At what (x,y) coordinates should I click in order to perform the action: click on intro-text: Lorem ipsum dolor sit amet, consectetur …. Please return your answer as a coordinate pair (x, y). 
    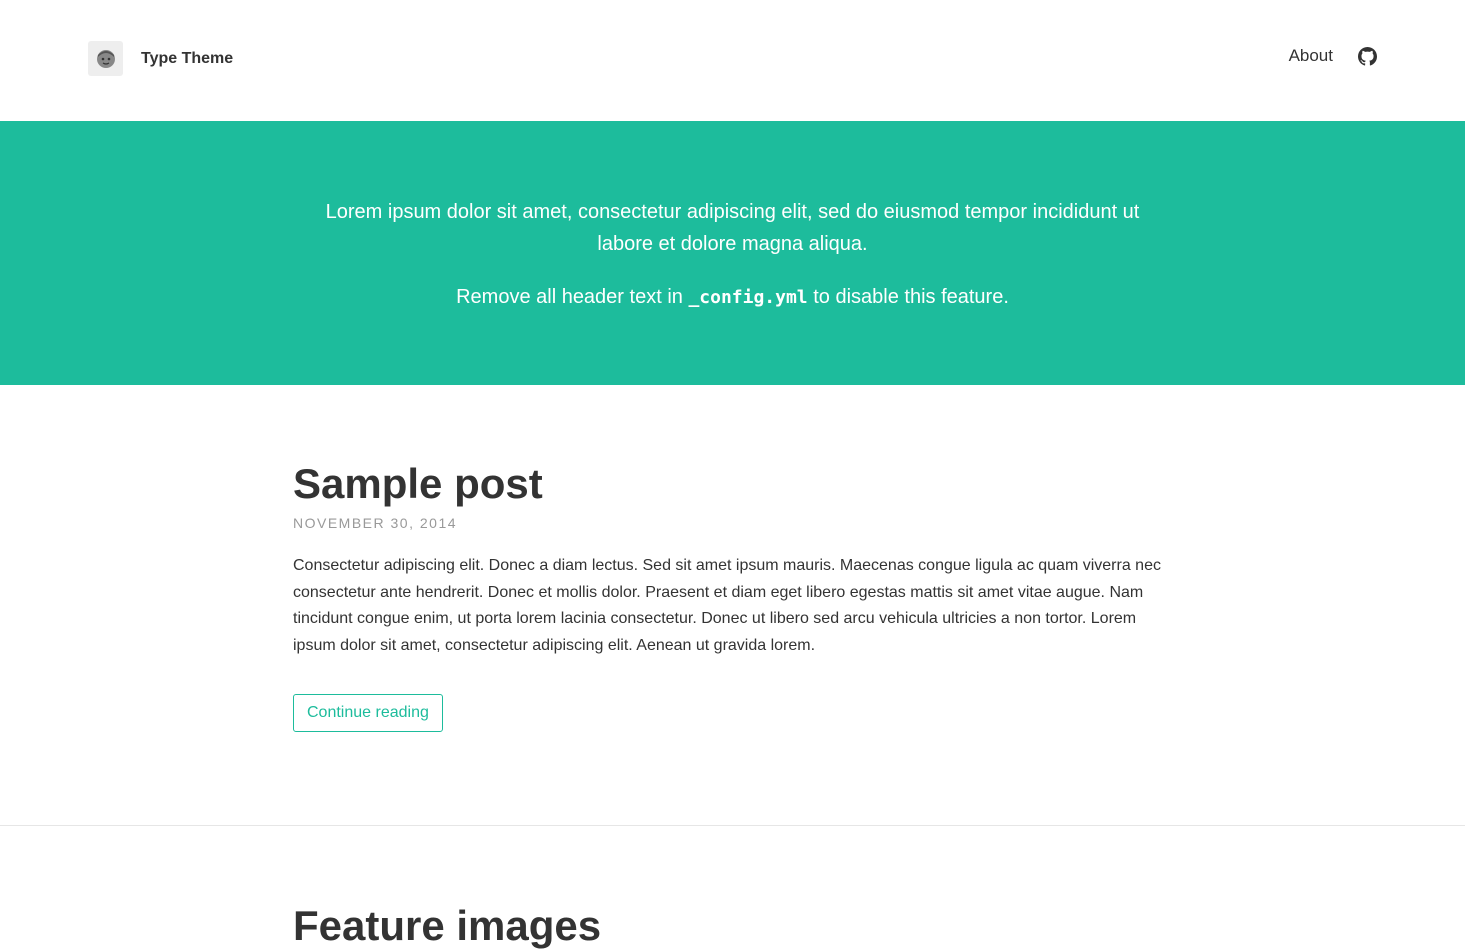
    Looking at the image, I should click on (732, 228).